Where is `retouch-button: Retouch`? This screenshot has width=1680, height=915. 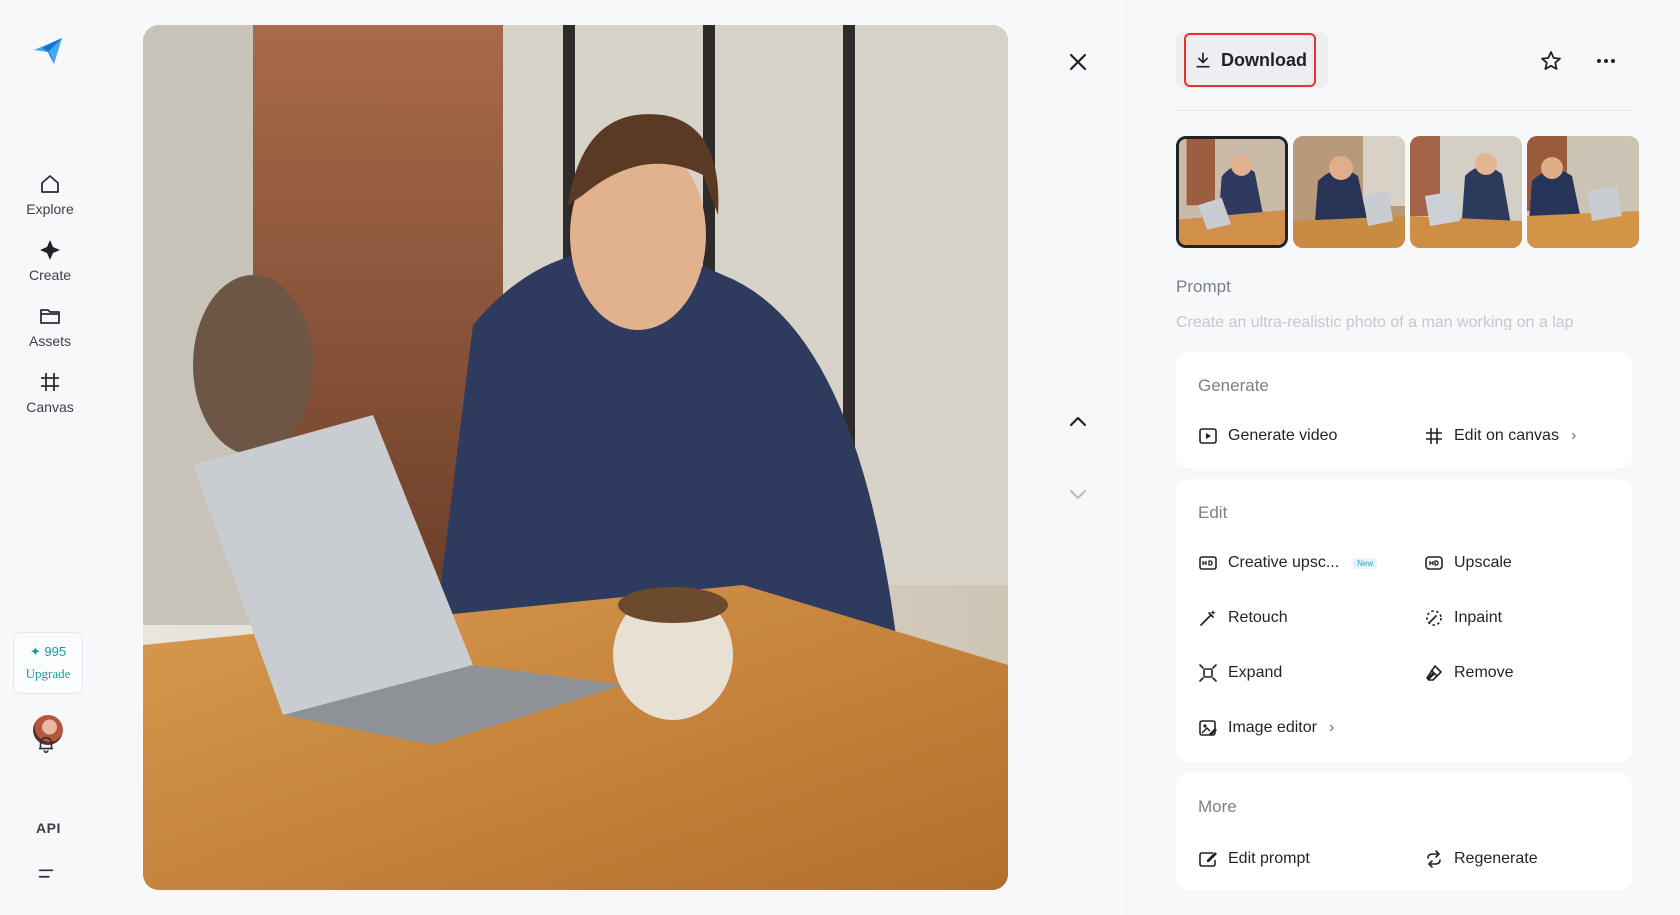 retouch-button: Retouch is located at coordinates (1243, 618).